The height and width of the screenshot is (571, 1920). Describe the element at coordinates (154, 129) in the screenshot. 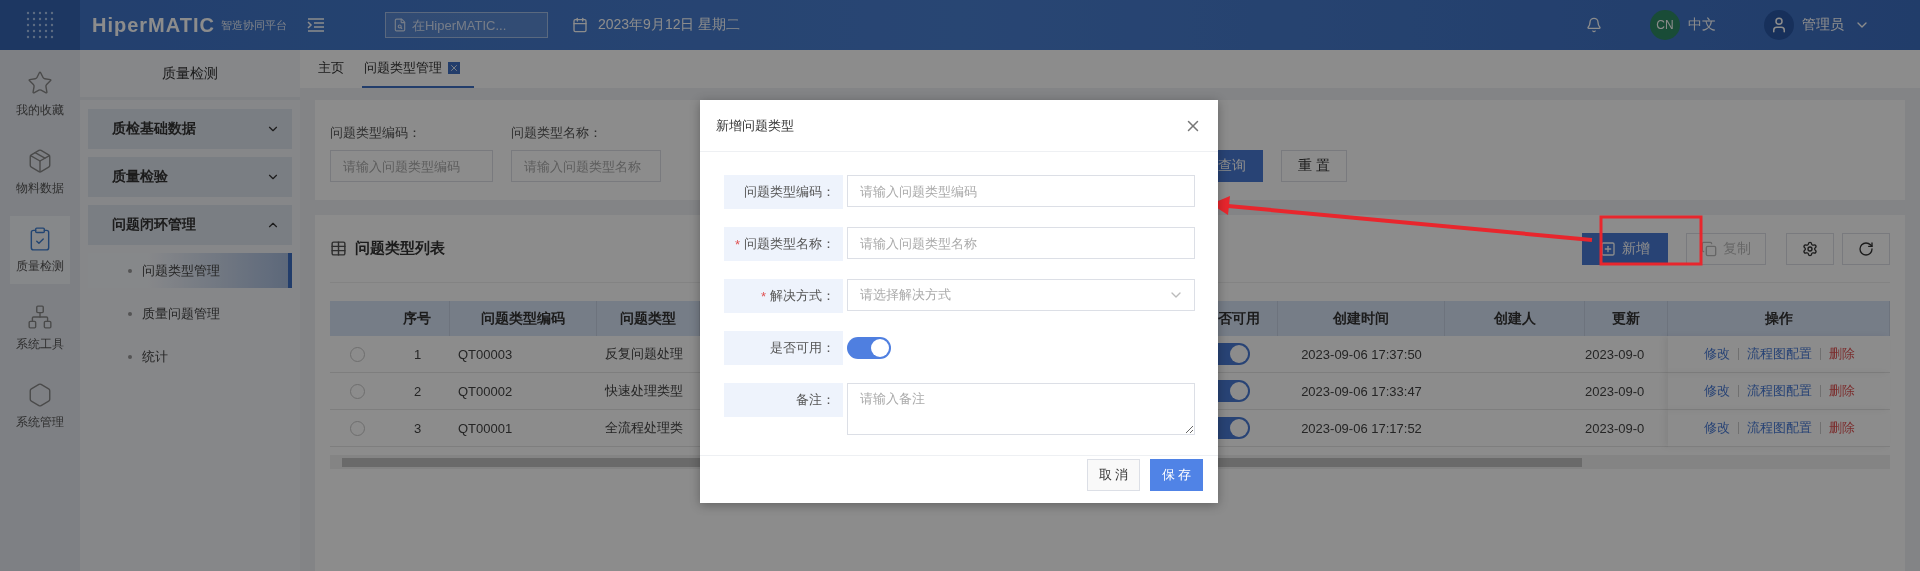

I see `menu-group-label: 质检基础数据` at that location.